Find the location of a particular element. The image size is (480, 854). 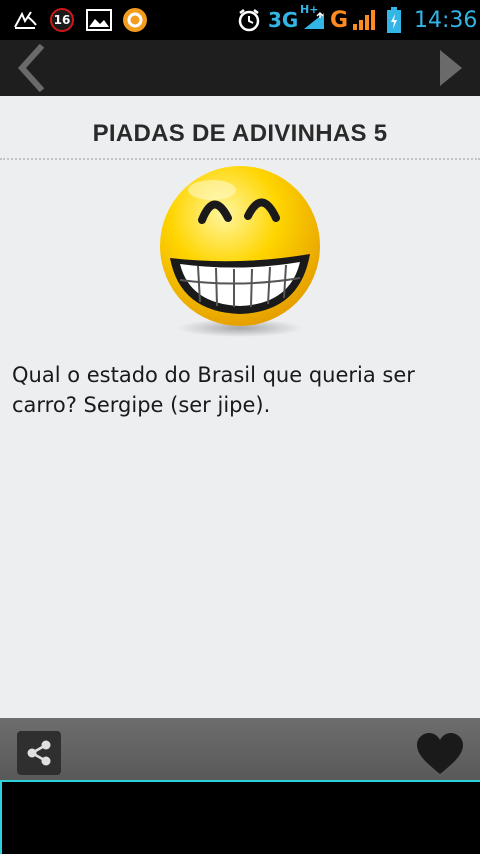

clock-label: 14:36 is located at coordinates (446, 20).